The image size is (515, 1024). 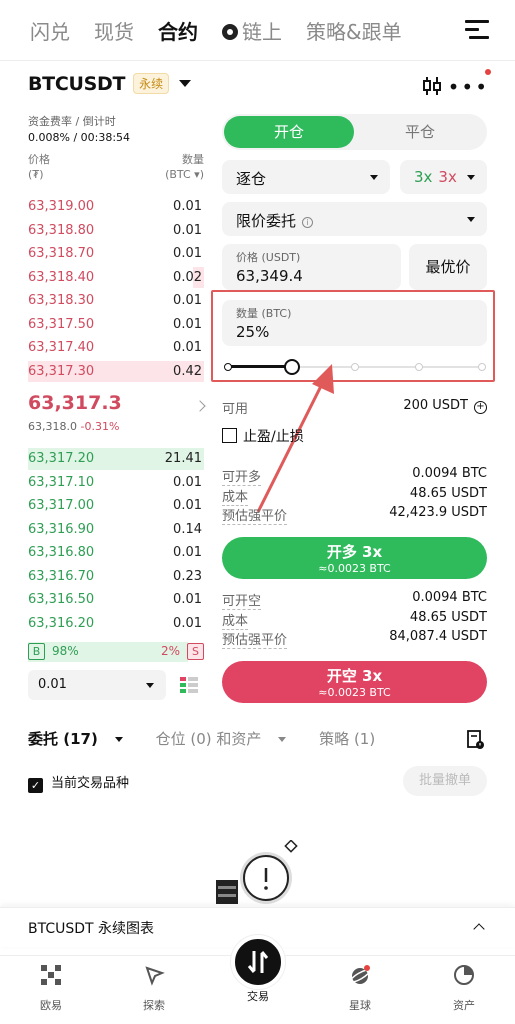 What do you see at coordinates (116, 652) in the screenshot?
I see `buy-sell-ratio: B 98% 2% S` at bounding box center [116, 652].